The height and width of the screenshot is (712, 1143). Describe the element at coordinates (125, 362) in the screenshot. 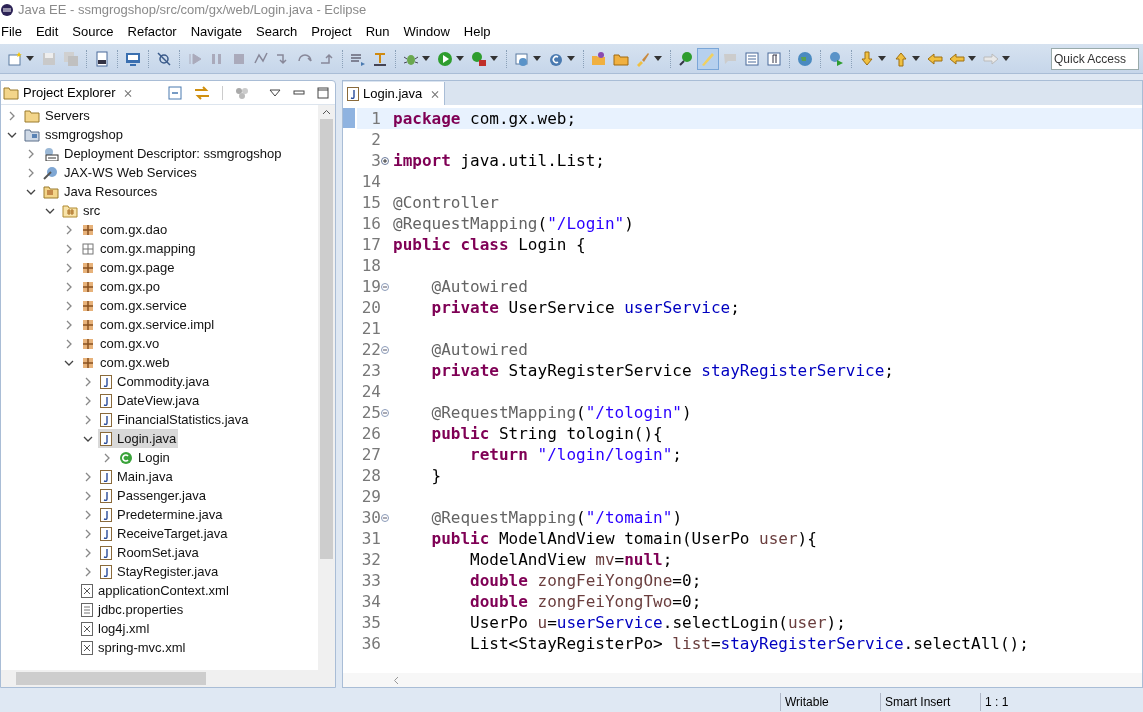

I see `tree-item: com.gx.web` at that location.